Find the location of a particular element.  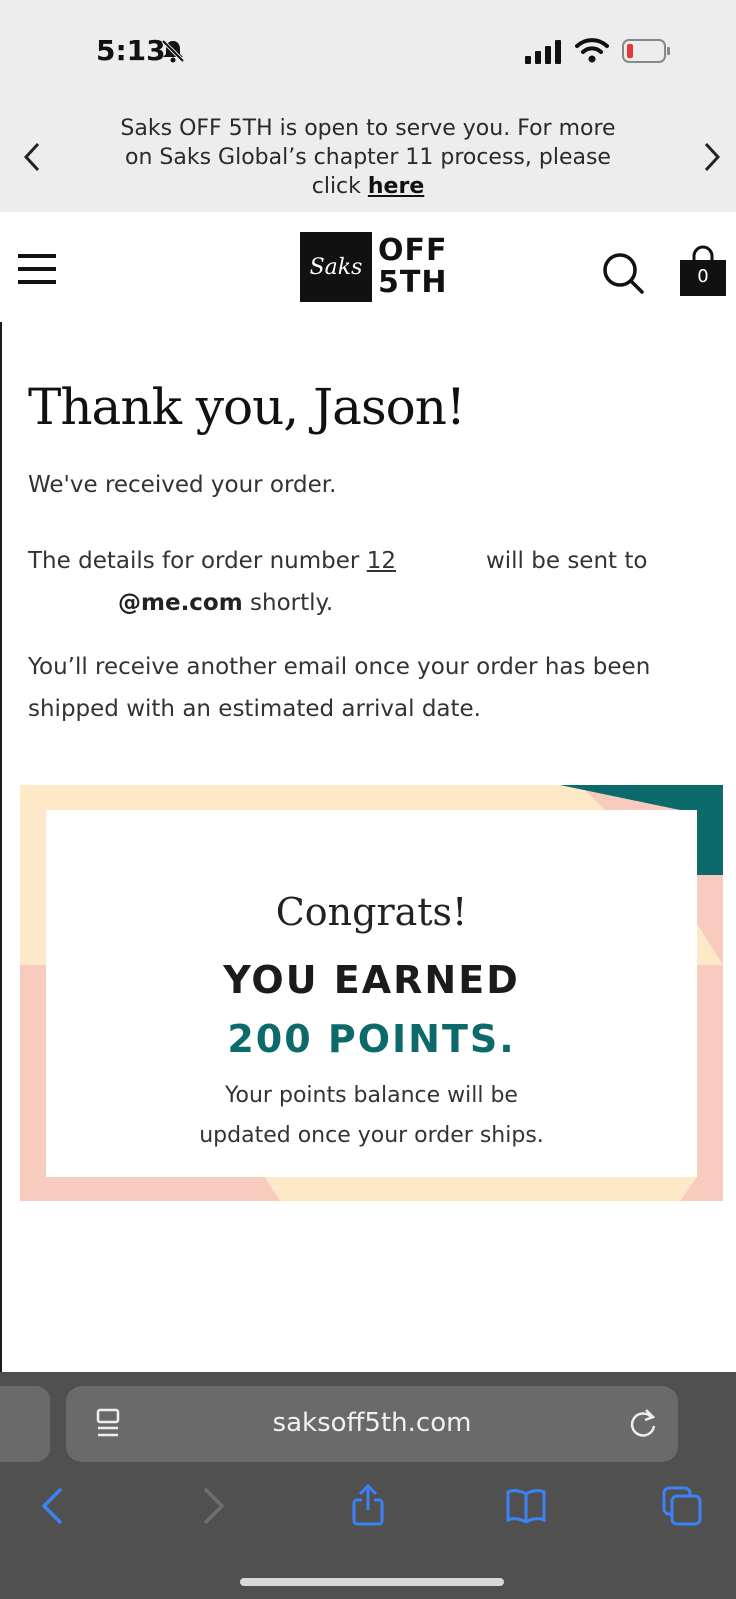

logo-wordmark: OFF 5TH is located at coordinates (413, 267).